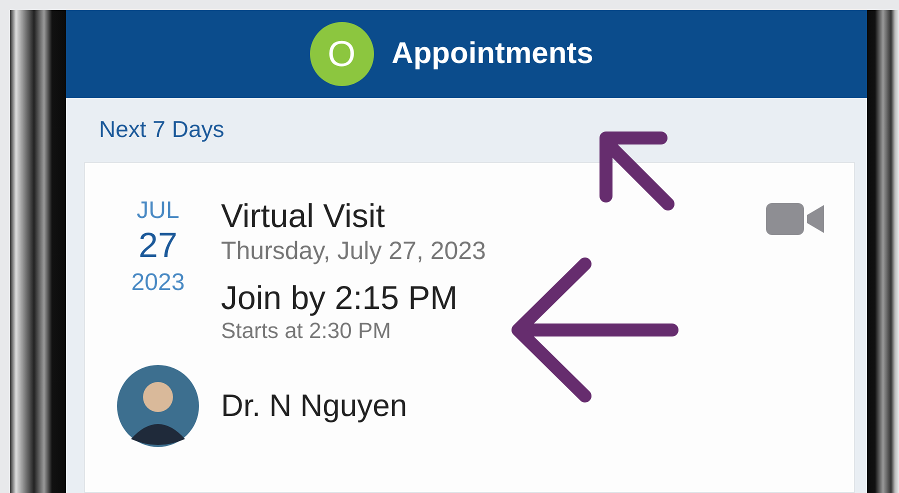  What do you see at coordinates (158, 211) in the screenshot?
I see `date-month: JUL` at bounding box center [158, 211].